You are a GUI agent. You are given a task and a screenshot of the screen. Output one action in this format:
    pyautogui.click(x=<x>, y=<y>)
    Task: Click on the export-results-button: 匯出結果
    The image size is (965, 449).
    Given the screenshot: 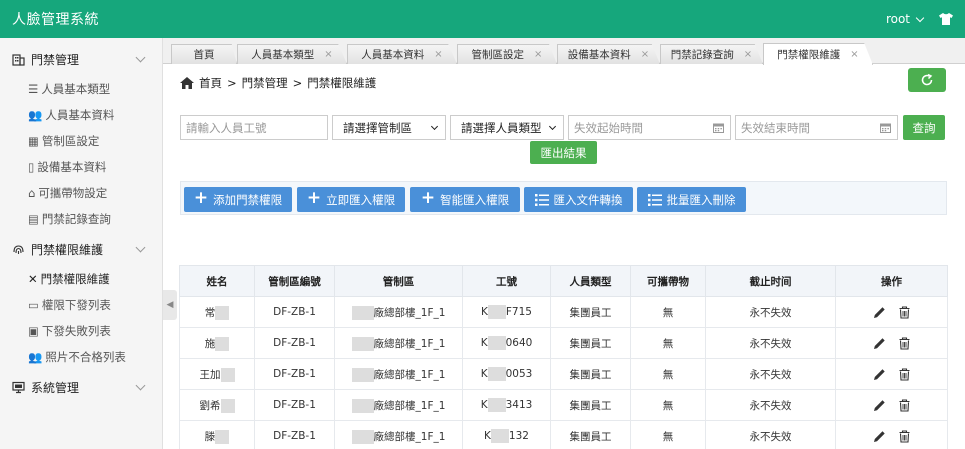 What is the action you would take?
    pyautogui.click(x=563, y=152)
    